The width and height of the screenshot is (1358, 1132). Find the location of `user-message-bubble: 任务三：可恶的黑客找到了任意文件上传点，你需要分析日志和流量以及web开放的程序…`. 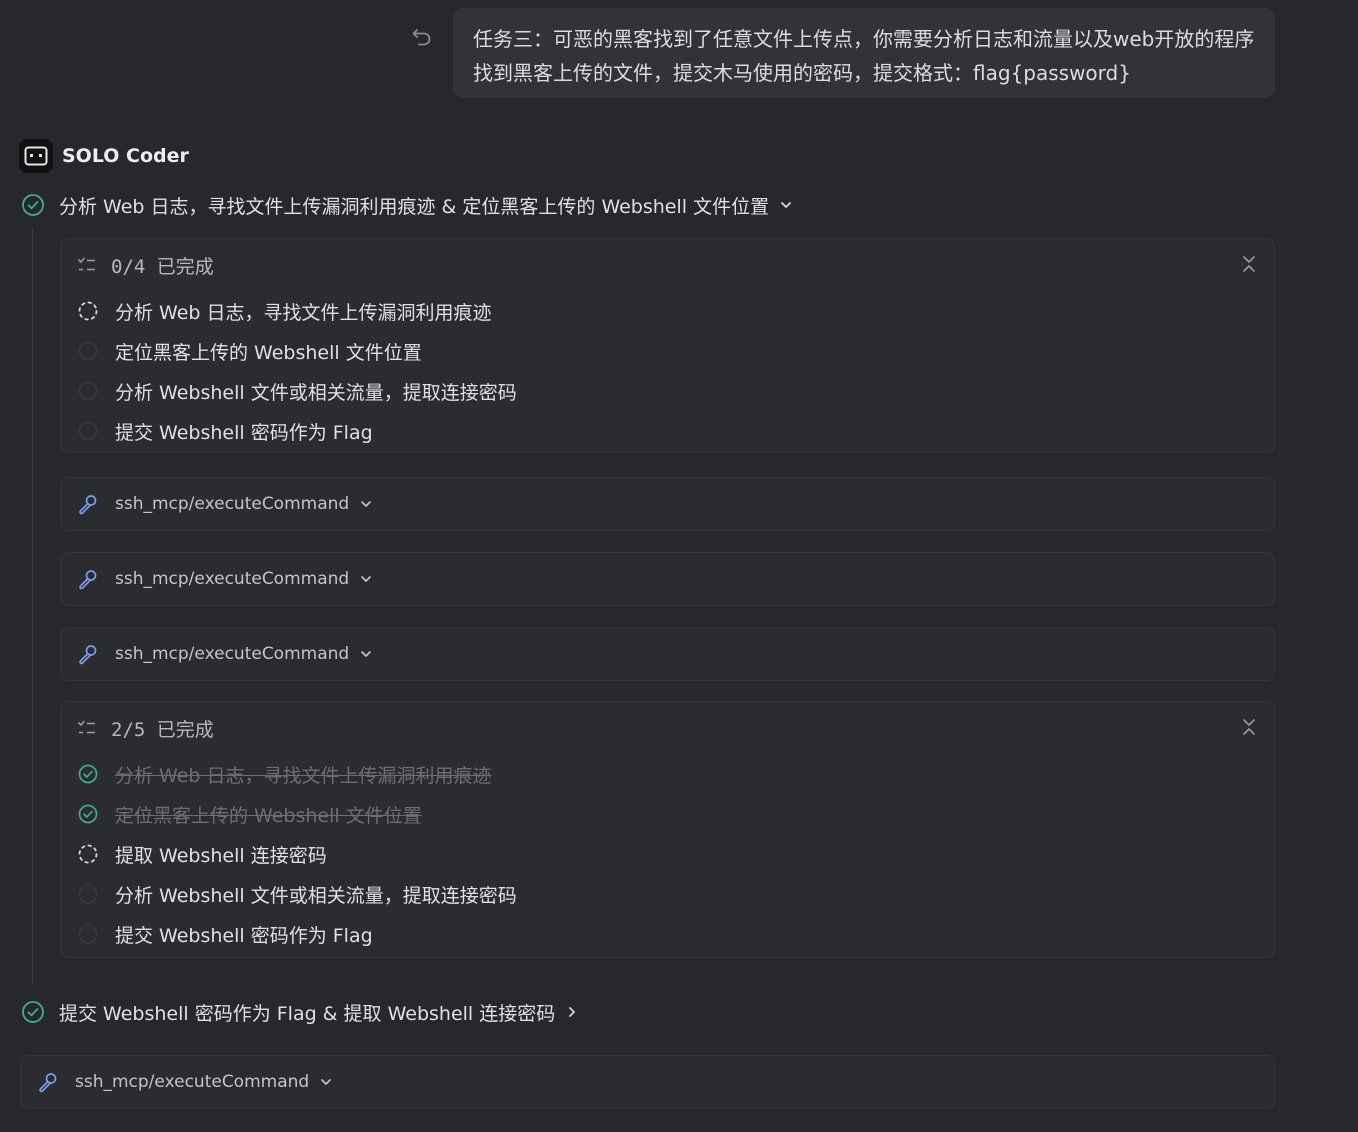

user-message-bubble: 任务三：可恶的黑客找到了任意文件上传点，你需要分析日志和流量以及web开放的程序… is located at coordinates (864, 53).